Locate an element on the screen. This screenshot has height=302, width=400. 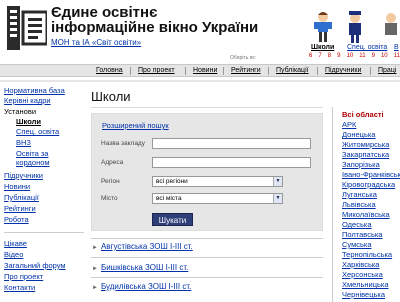
grade-selector: 6 7 8 9 10 11 9 10 11 is located at coordinates (354, 56).